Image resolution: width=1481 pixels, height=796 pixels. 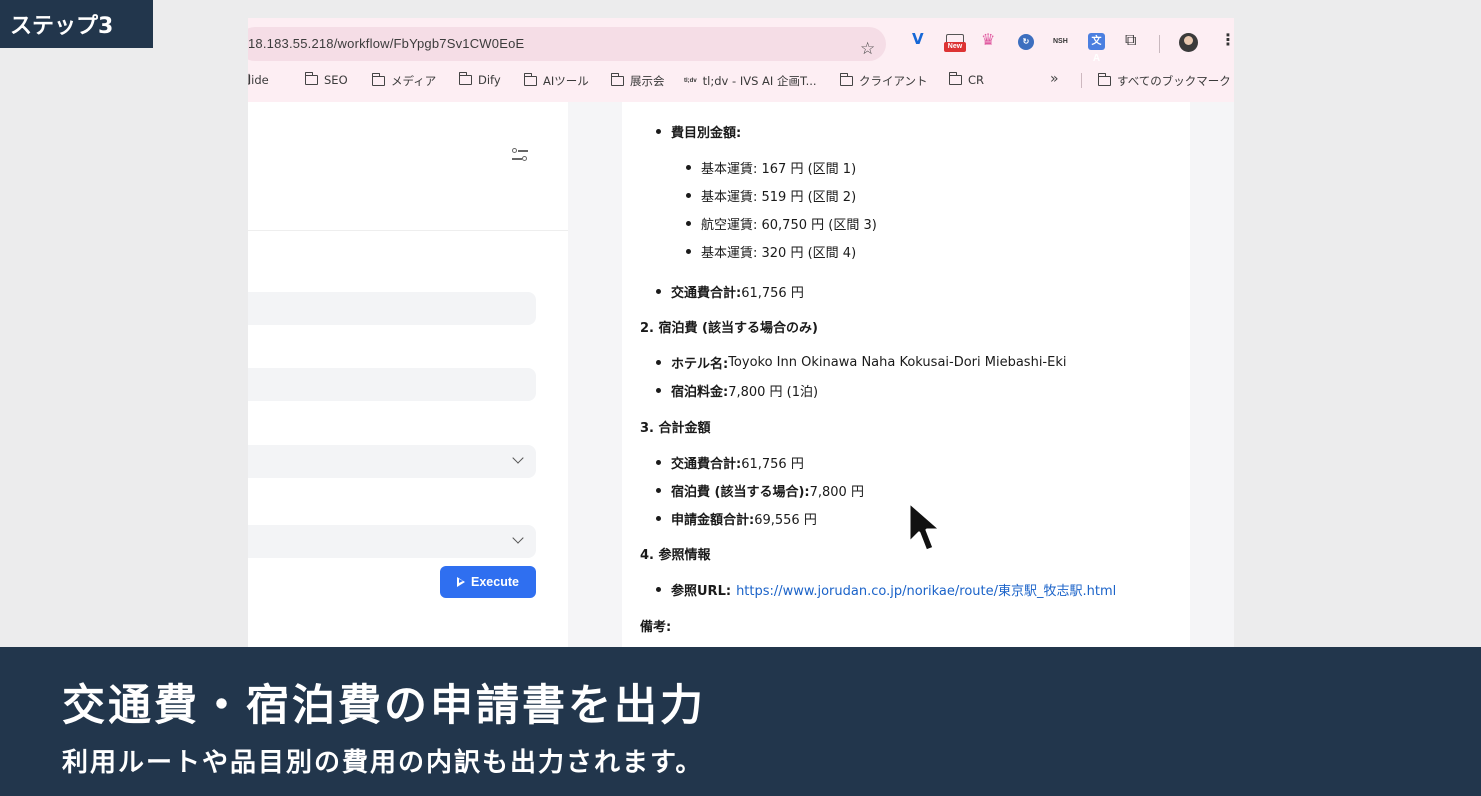 I want to click on bookmarks-separator, so click(x=1081, y=80).